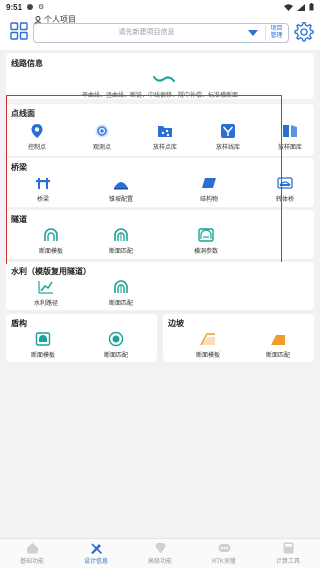  I want to click on tab-design-info-label: 设计信息, so click(95, 562).